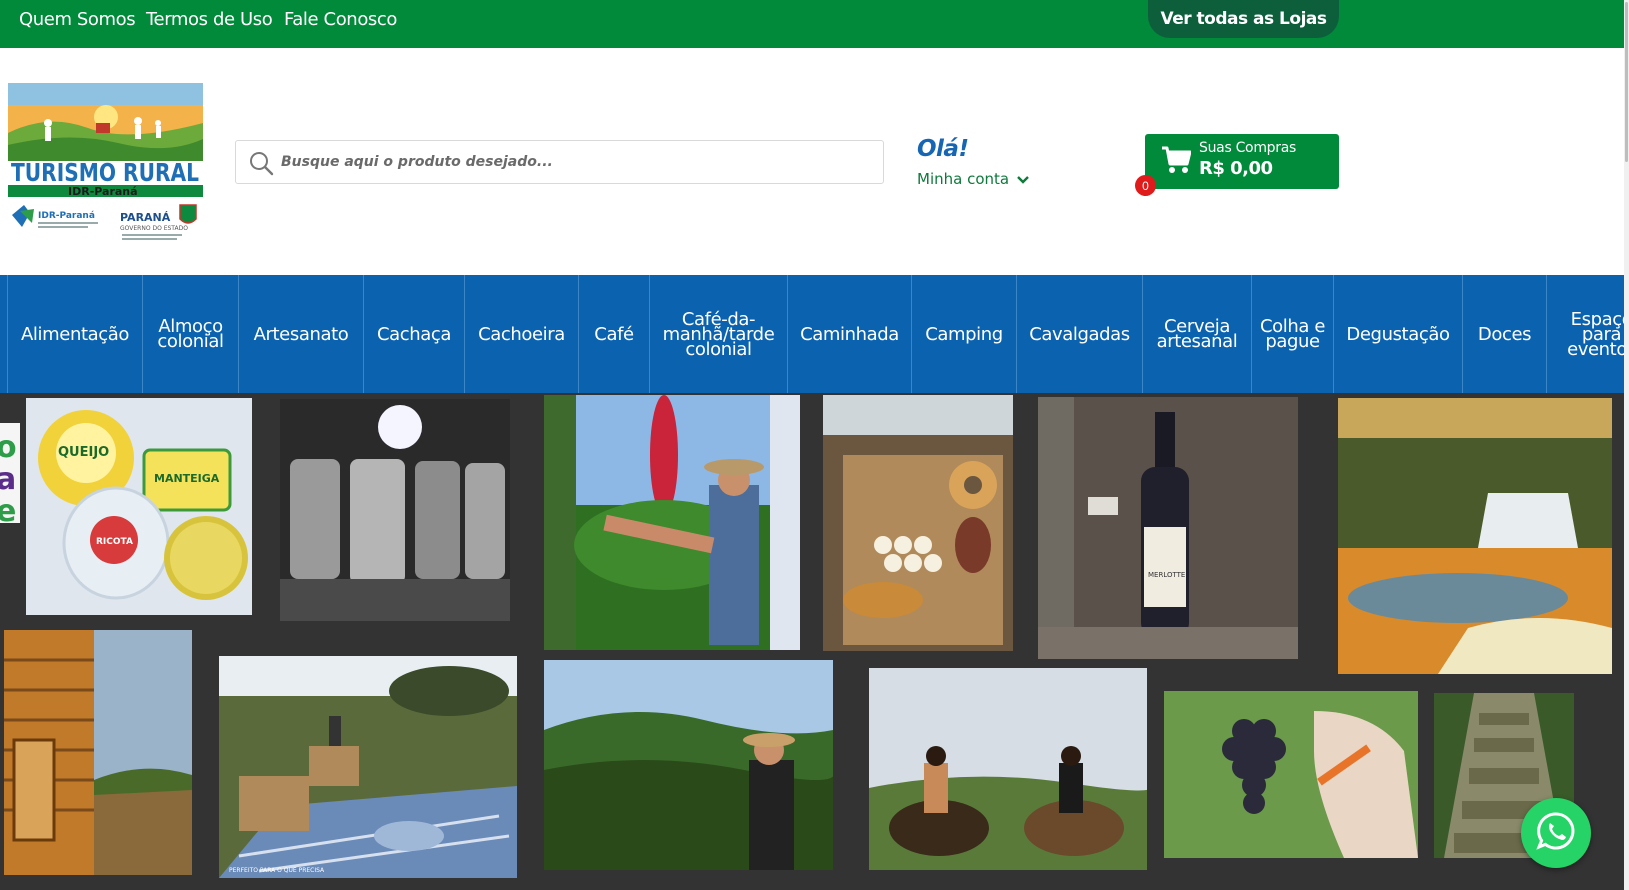 This screenshot has width=1629, height=890. I want to click on my-account-menu: Minha conta, so click(973, 179).